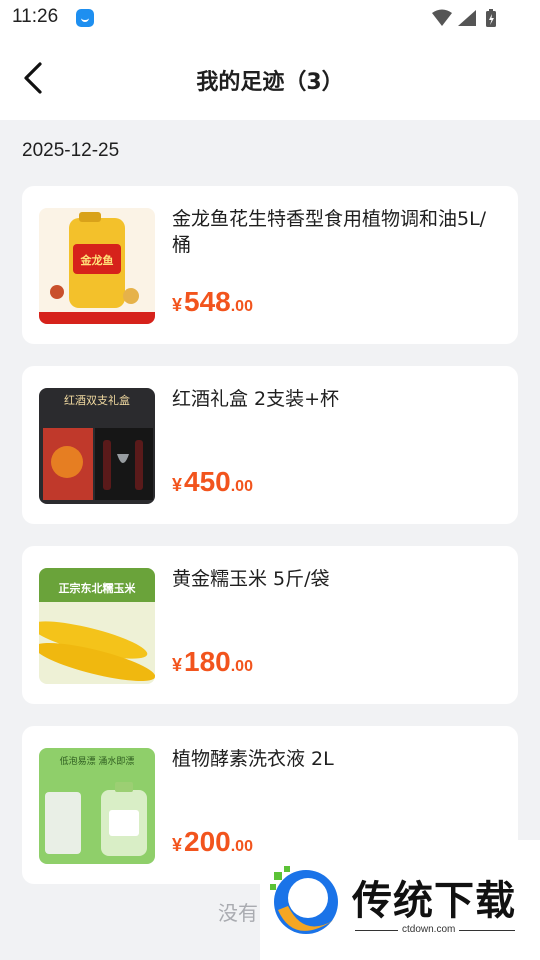 The image size is (540, 960). Describe the element at coordinates (337, 579) in the screenshot. I see `product-name: 黄金糯玉米 5斤/袋` at that location.